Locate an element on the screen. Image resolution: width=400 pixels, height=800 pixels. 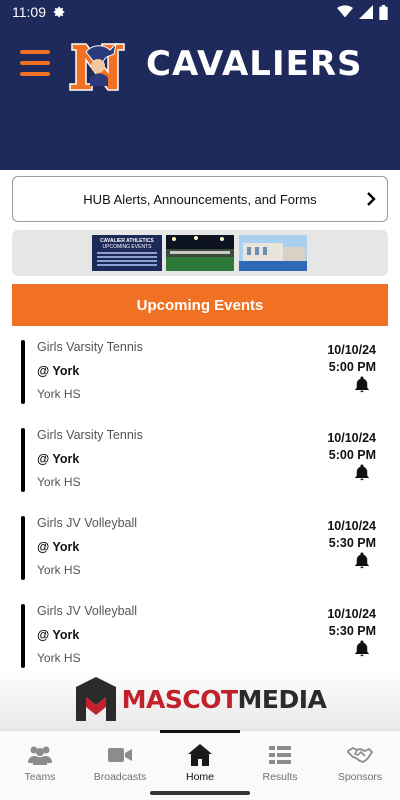
tab-label: Home is located at coordinates (199, 777).